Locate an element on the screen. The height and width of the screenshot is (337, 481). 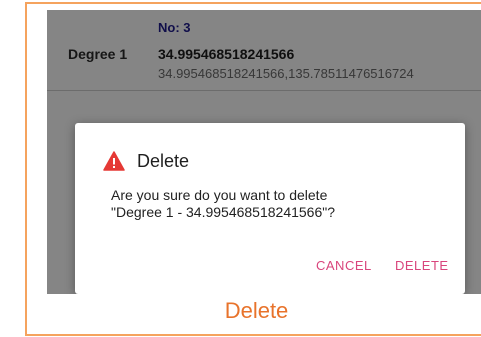
dialog-header: Delete is located at coordinates (146, 161).